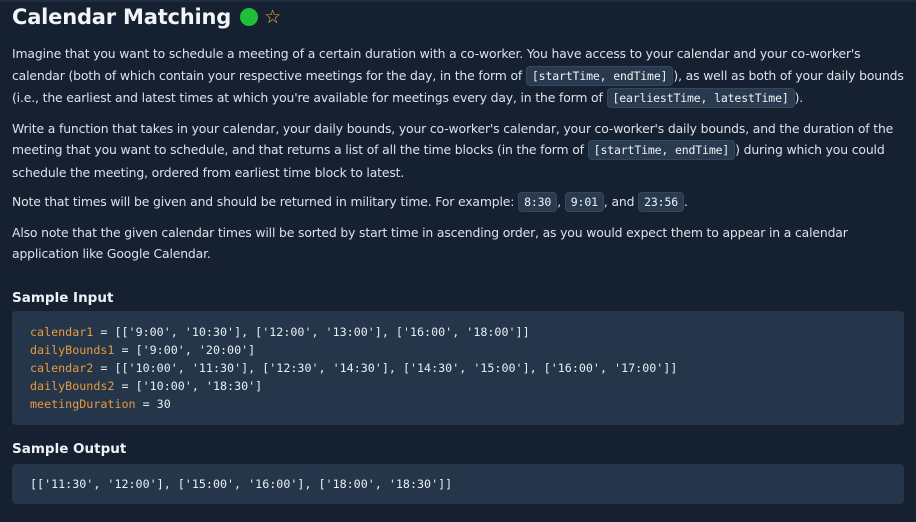 The width and height of the screenshot is (916, 522). Describe the element at coordinates (458, 404) in the screenshot. I see `code-line: meetingDuration = 30` at that location.